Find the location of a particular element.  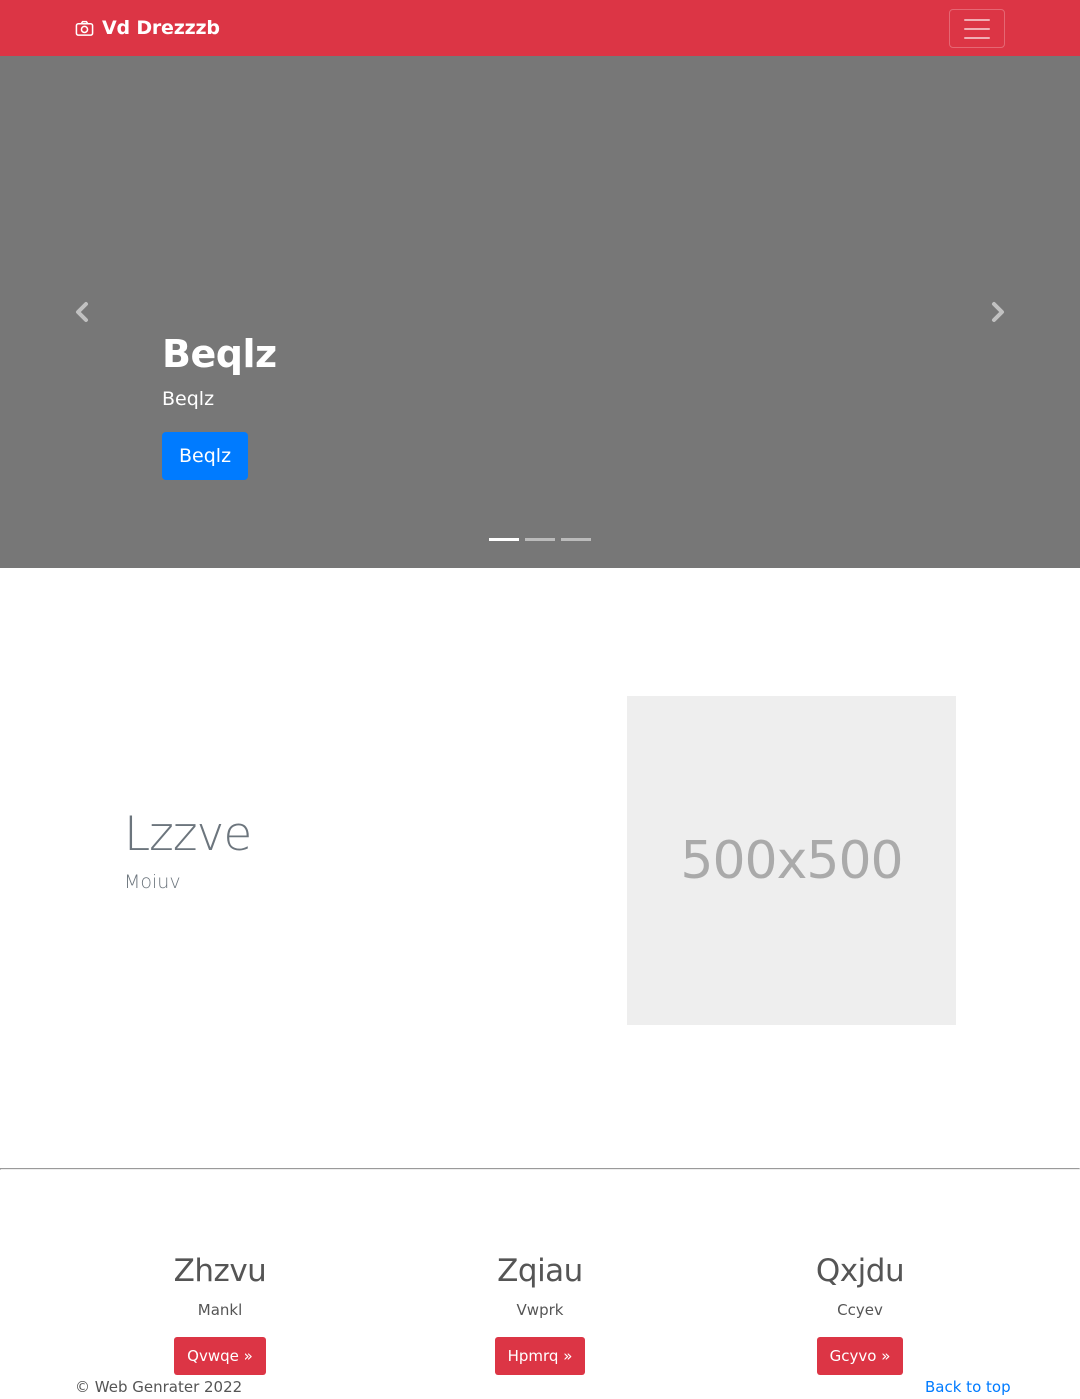

carousel-prev-button is located at coordinates (82, 312).